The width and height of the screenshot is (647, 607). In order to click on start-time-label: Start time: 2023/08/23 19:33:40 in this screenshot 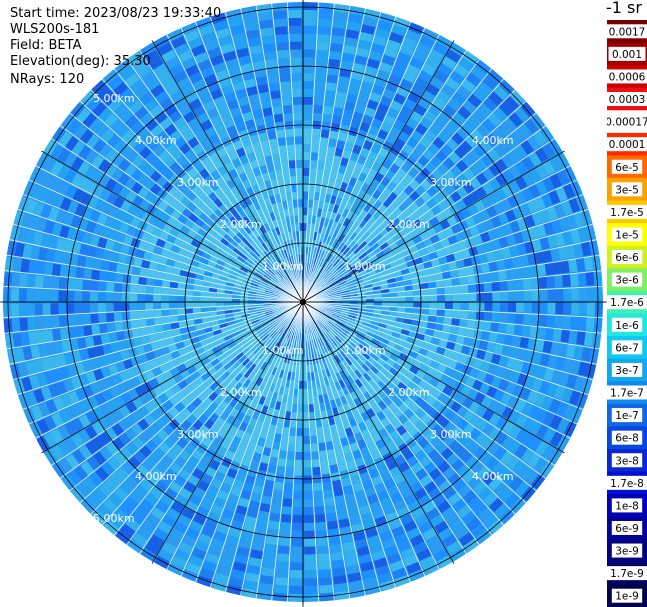, I will do `click(116, 13)`.